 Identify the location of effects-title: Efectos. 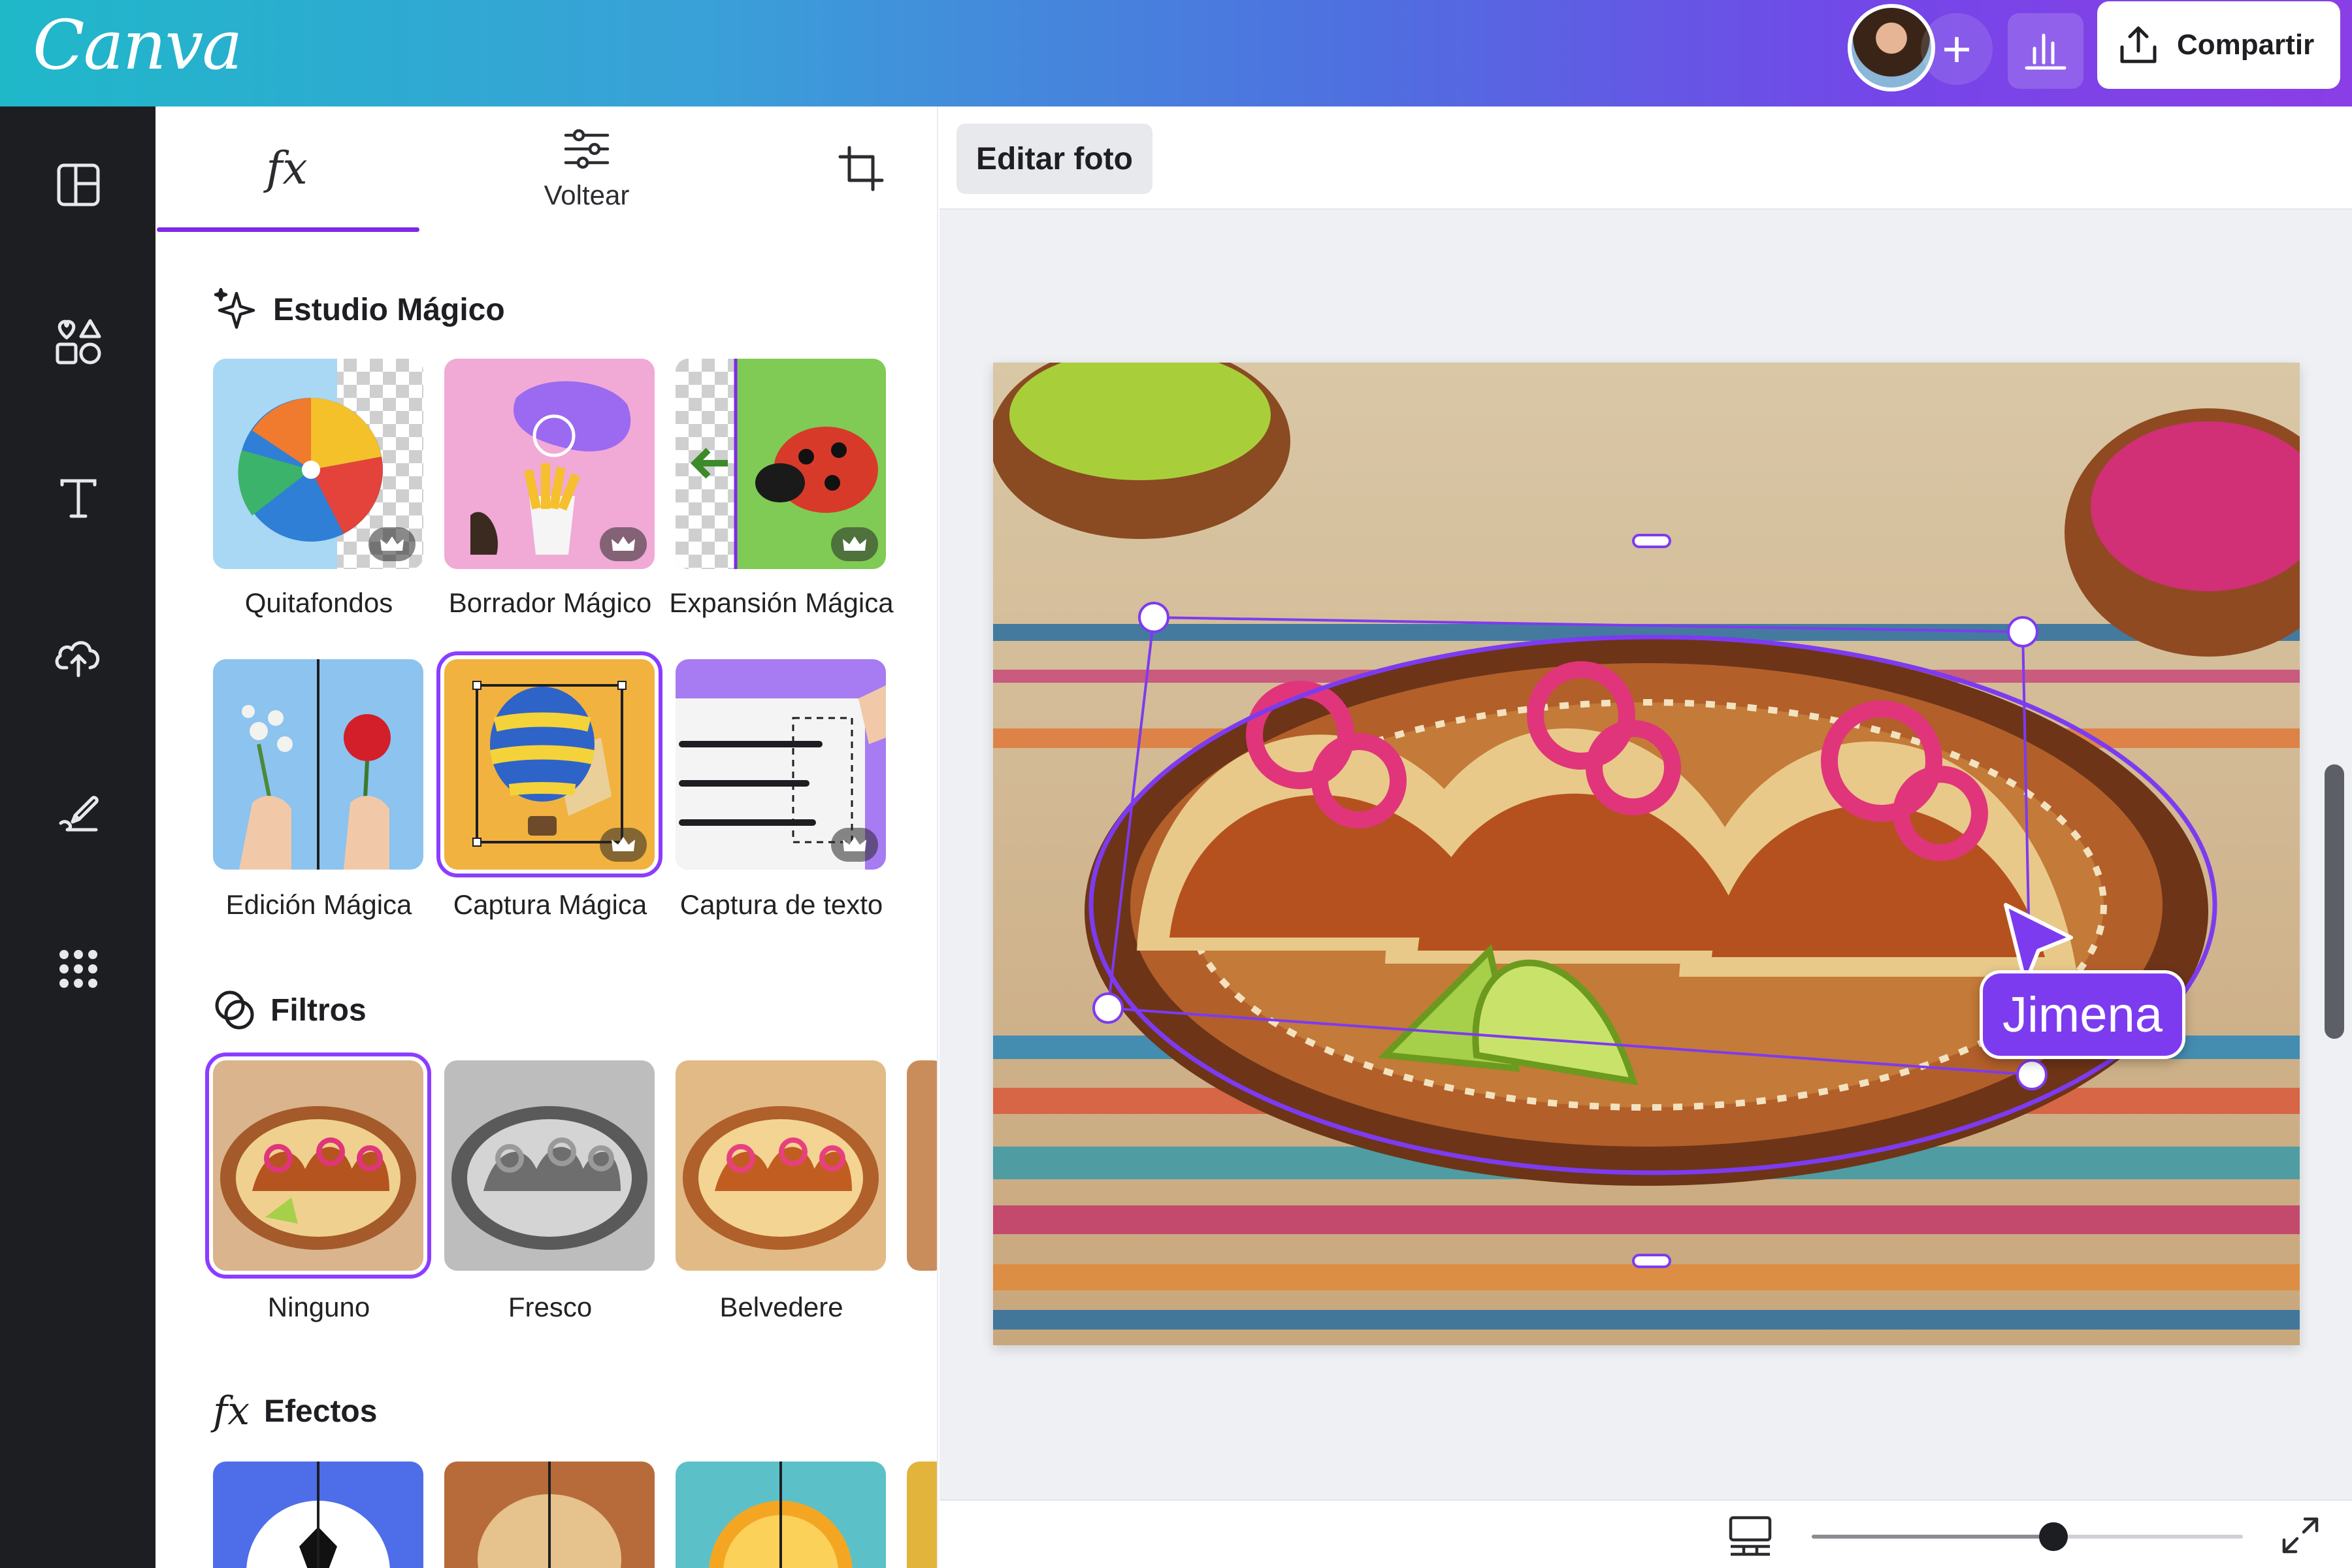
(321, 1411).